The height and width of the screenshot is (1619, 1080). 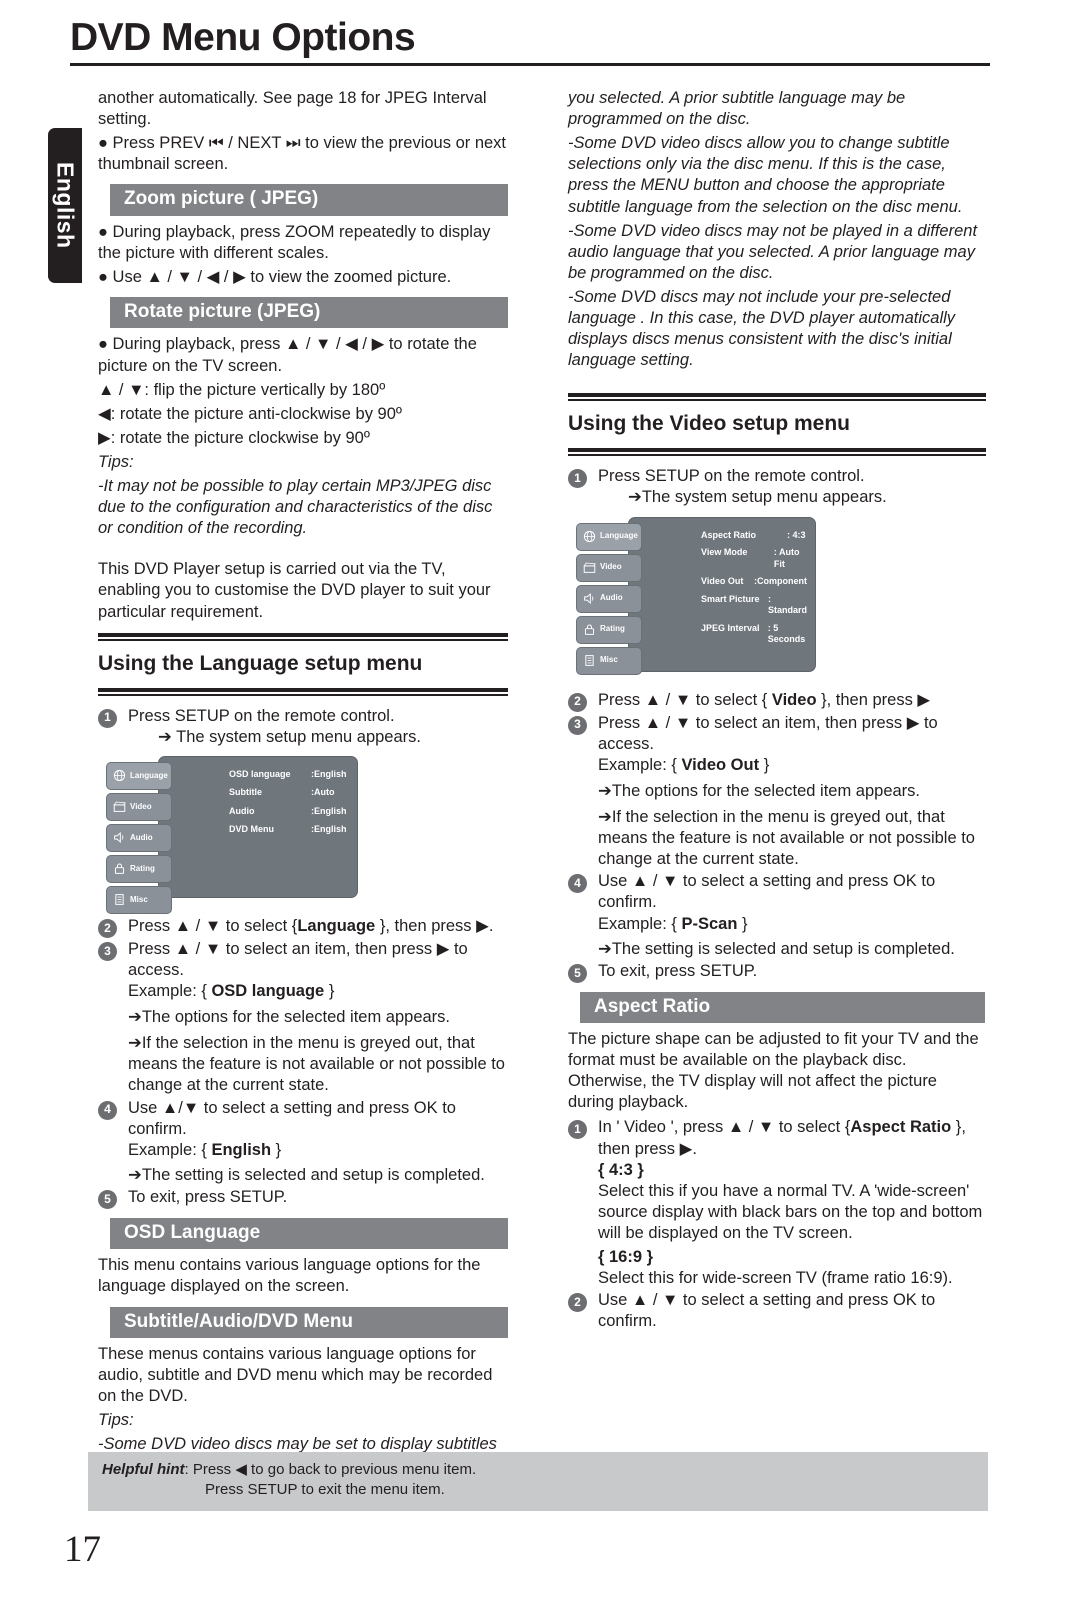 I want to click on osd-tab-audio: Audio, so click(x=609, y=598).